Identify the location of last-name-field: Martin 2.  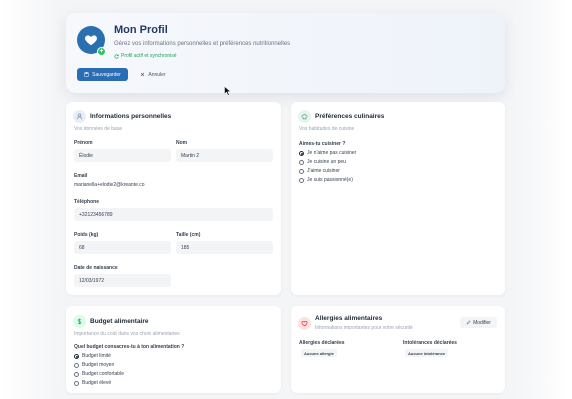
(224, 155).